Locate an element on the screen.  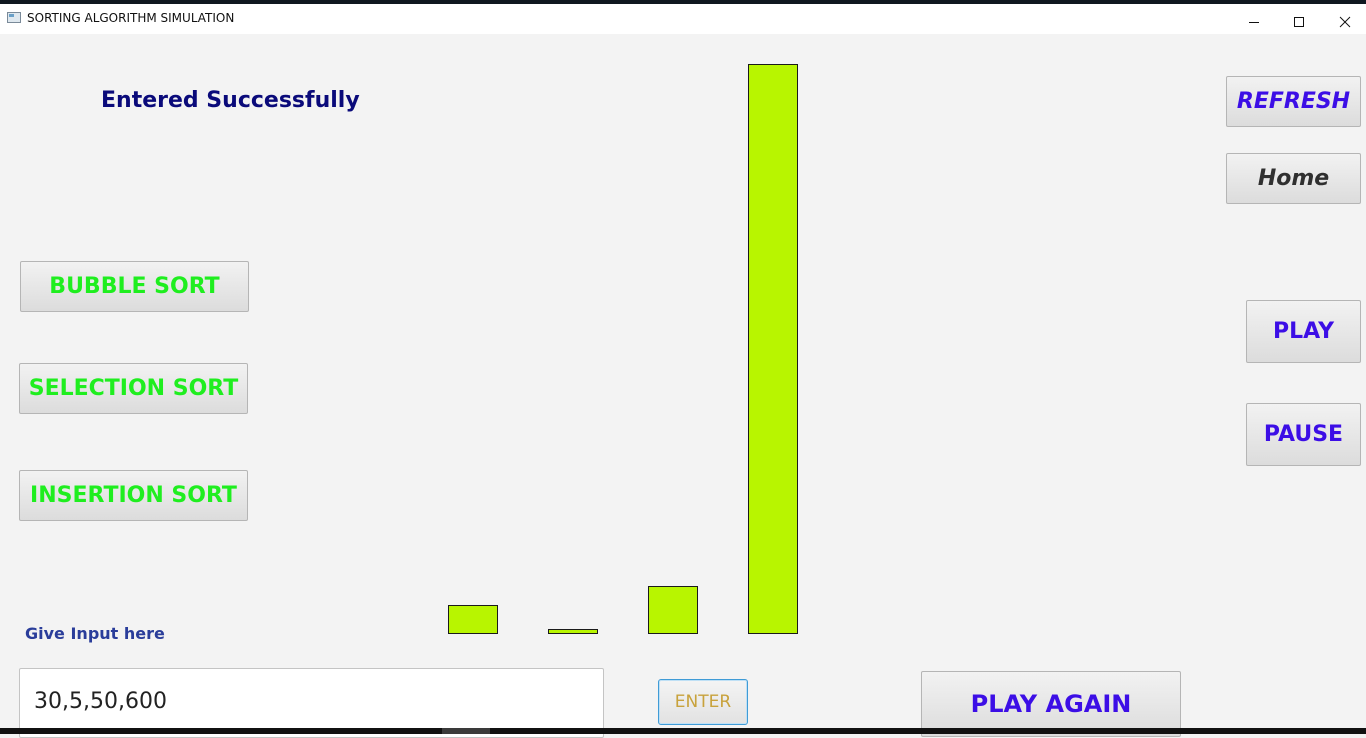
close-button is located at coordinates (1344, 22).